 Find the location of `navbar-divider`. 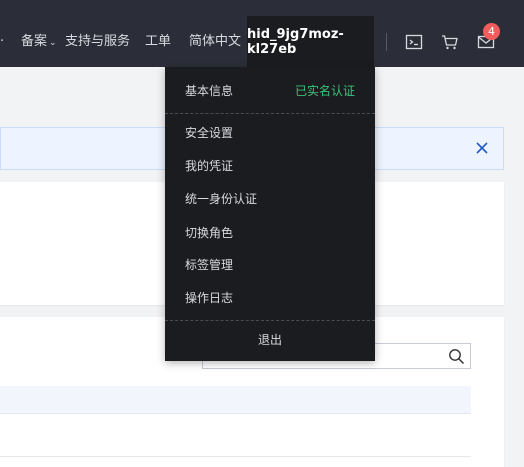

navbar-divider is located at coordinates (386, 42).